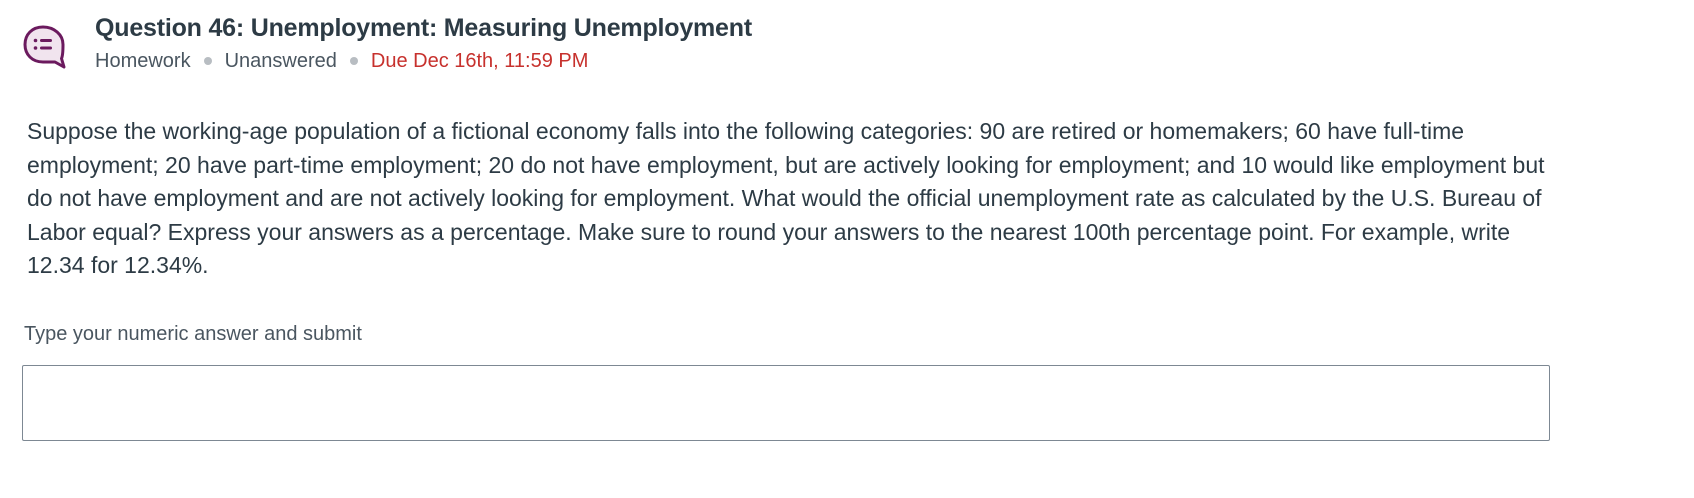 Image resolution: width=1694 pixels, height=498 pixels. I want to click on assignment-type: Homework, so click(143, 61).